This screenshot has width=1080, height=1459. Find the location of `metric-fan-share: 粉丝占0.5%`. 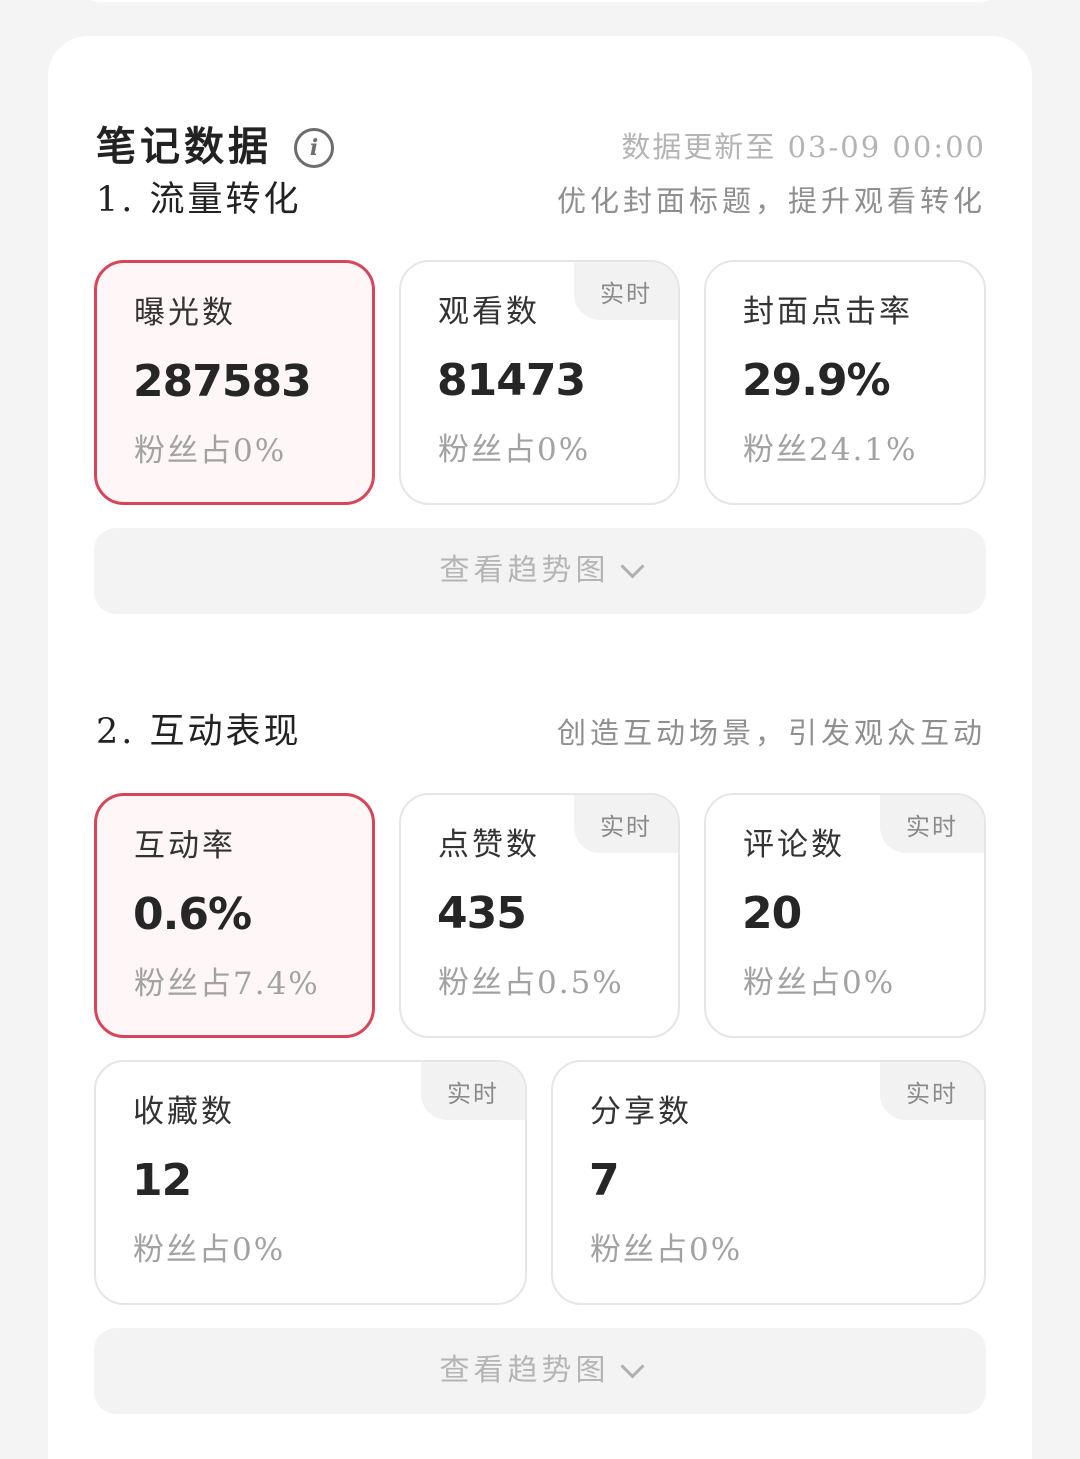

metric-fan-share: 粉丝占0.5% is located at coordinates (531, 983).